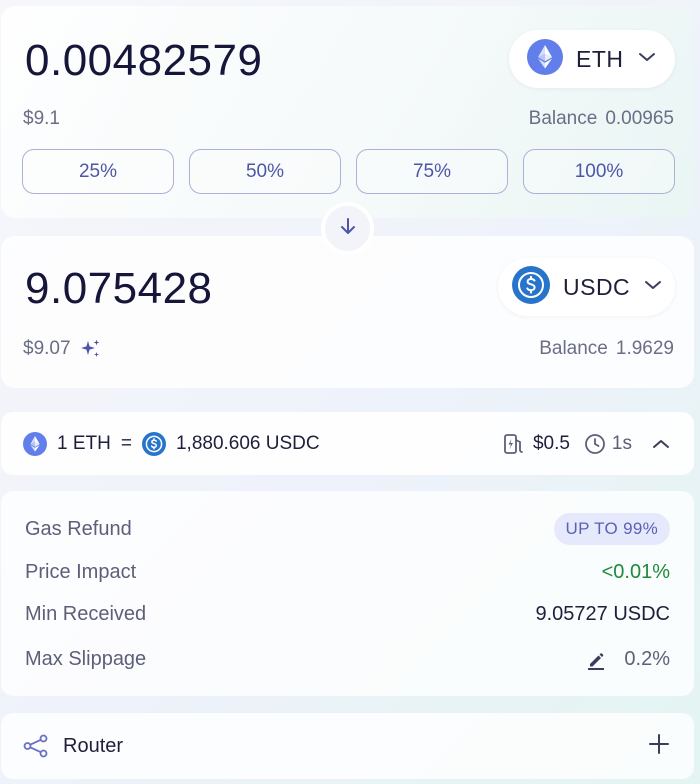 The image size is (700, 784). I want to click on from-token-selector: ETH, so click(592, 59).